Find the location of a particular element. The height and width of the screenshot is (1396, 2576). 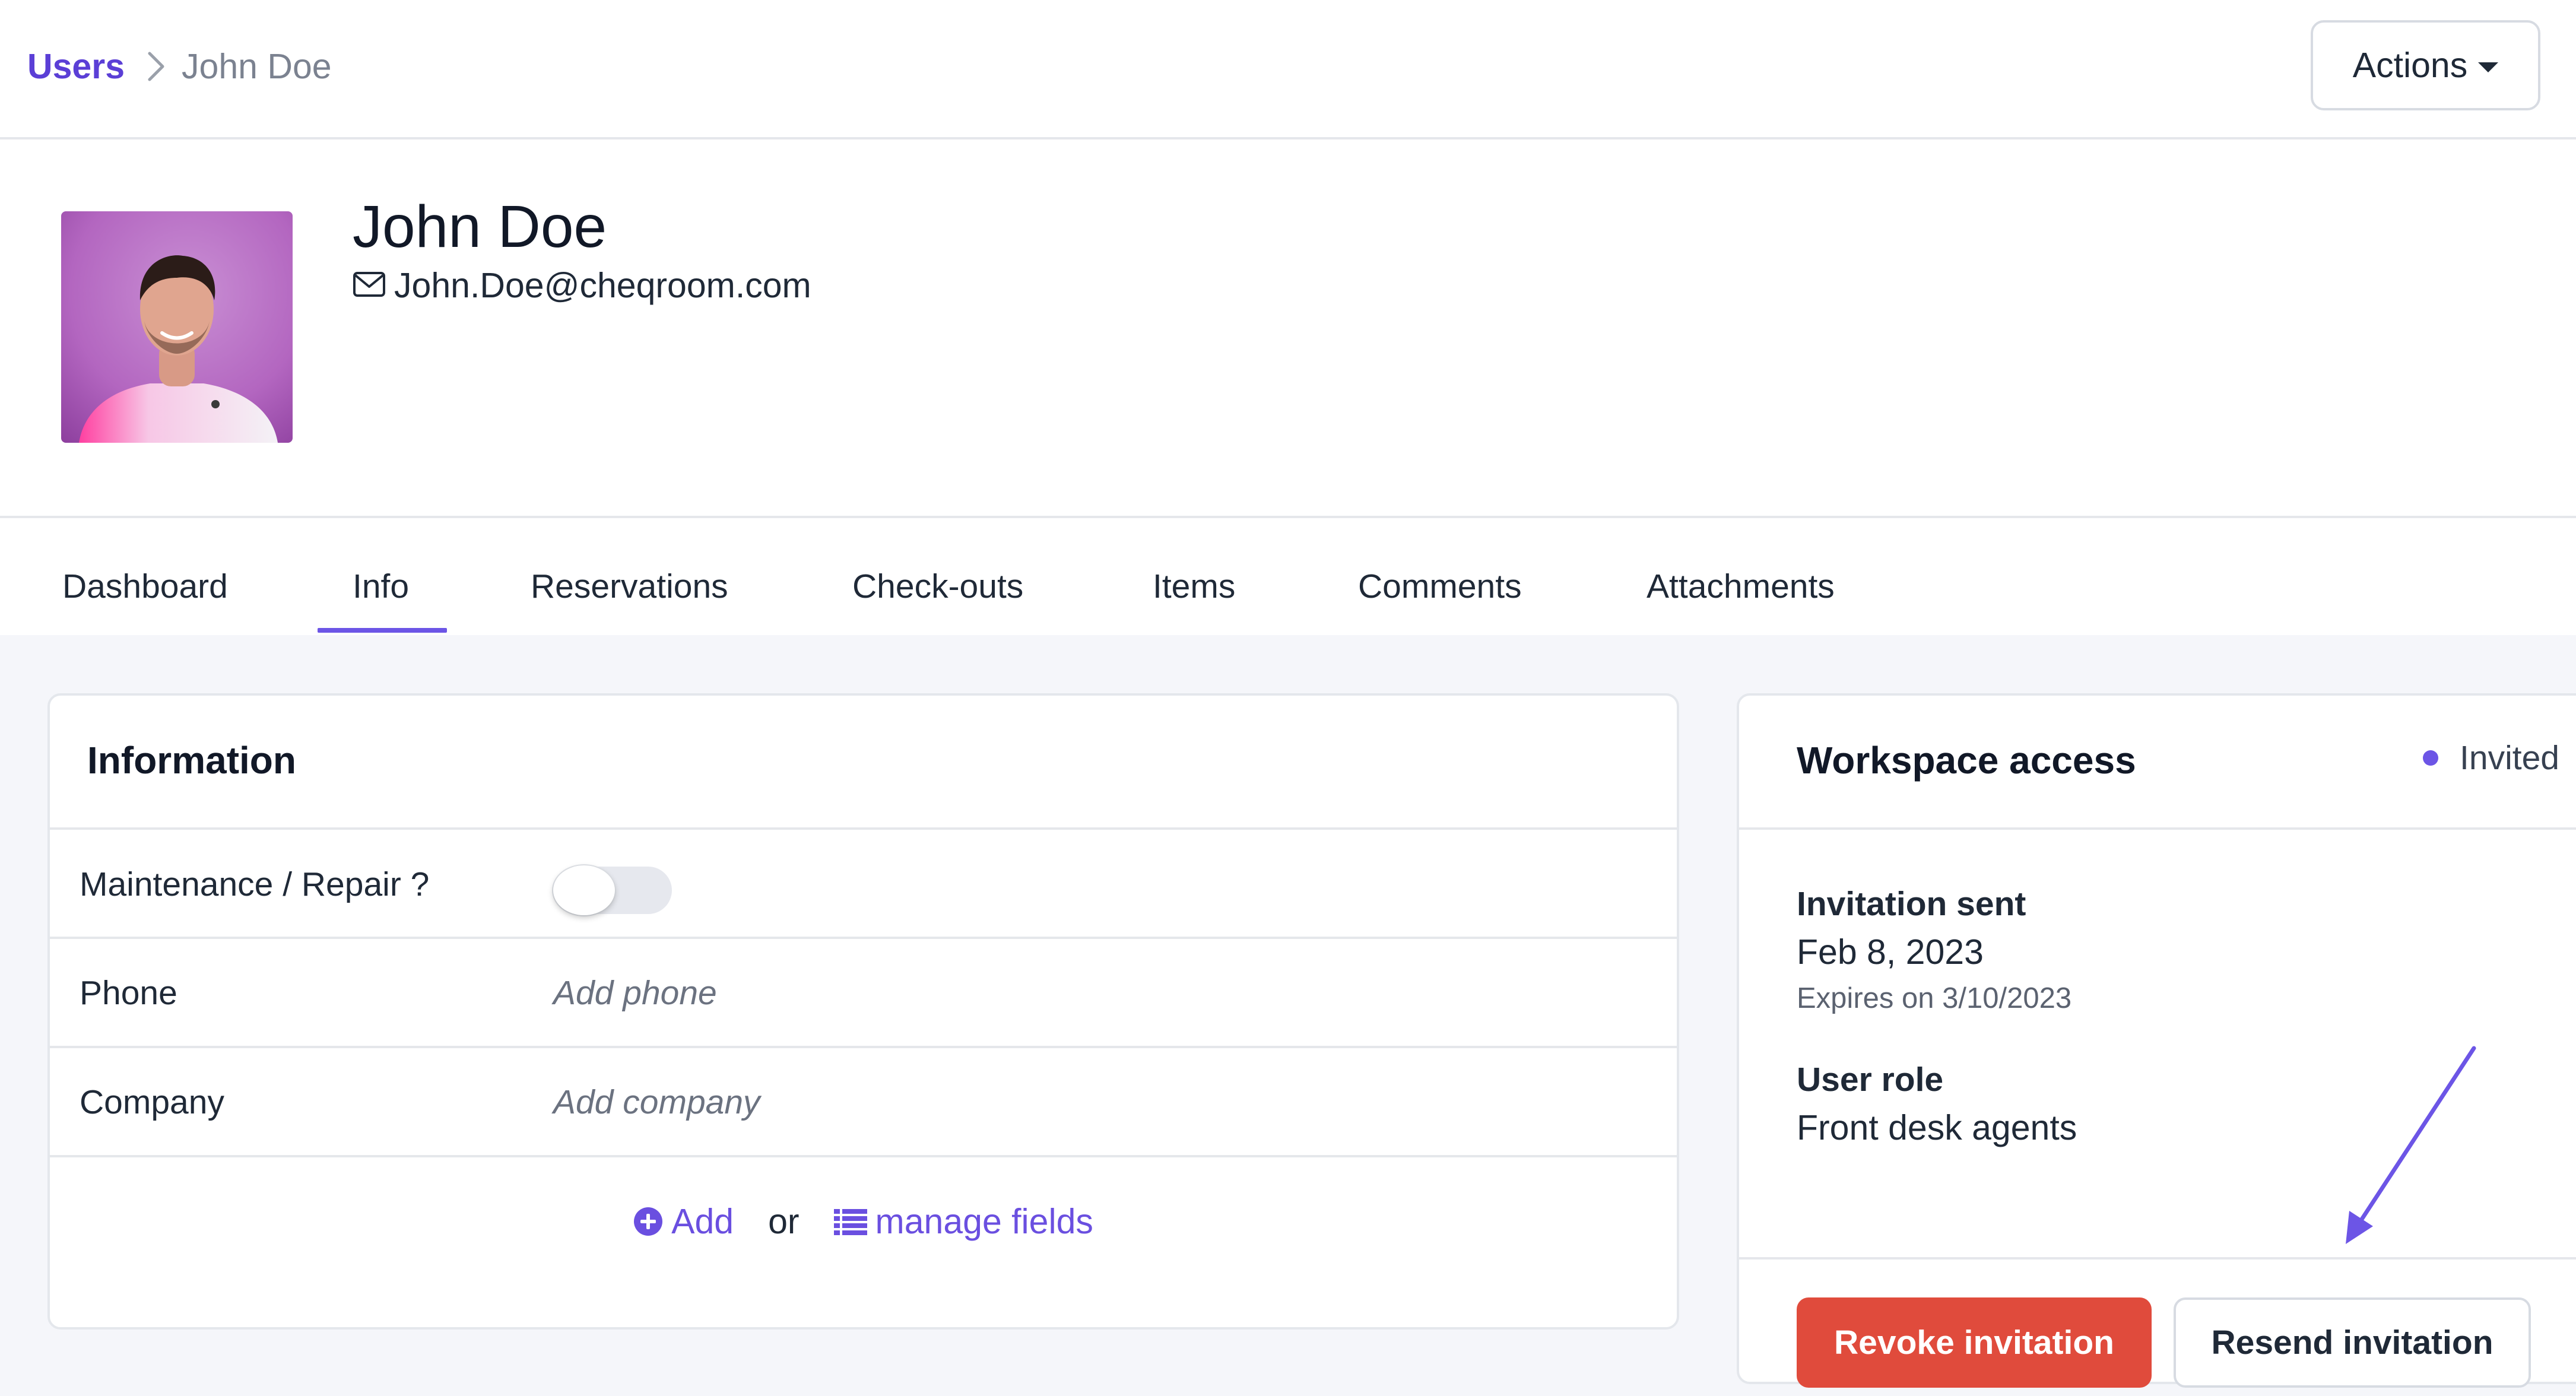

tab-items: Items is located at coordinates (1194, 586).